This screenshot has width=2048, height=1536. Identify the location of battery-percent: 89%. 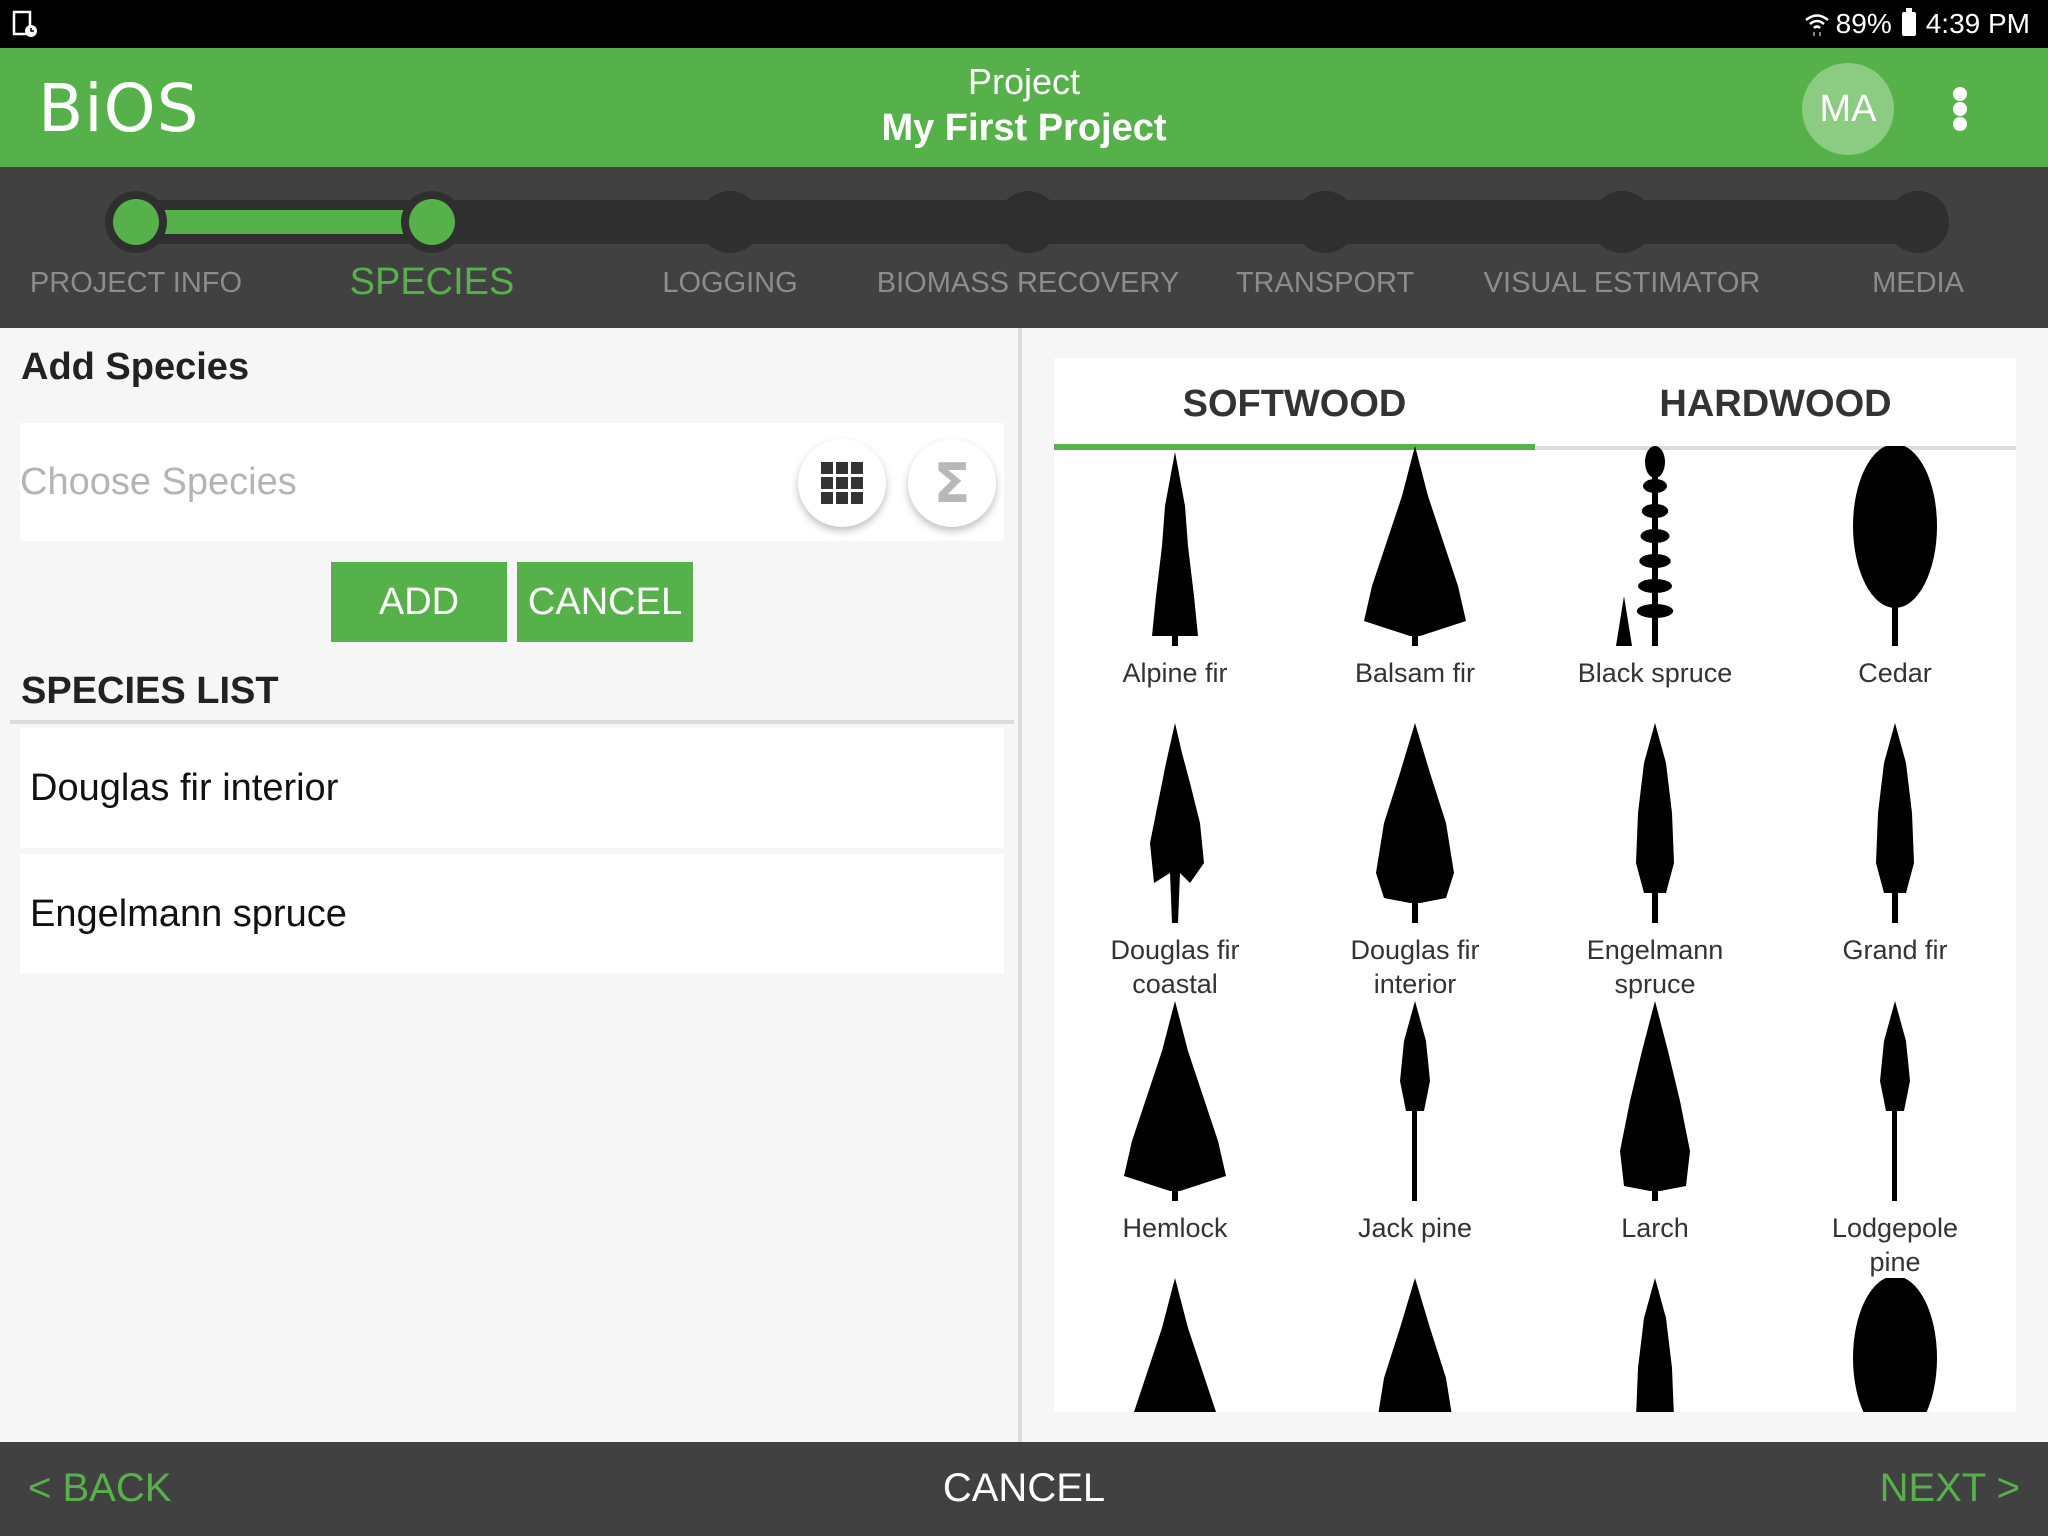
(1863, 23).